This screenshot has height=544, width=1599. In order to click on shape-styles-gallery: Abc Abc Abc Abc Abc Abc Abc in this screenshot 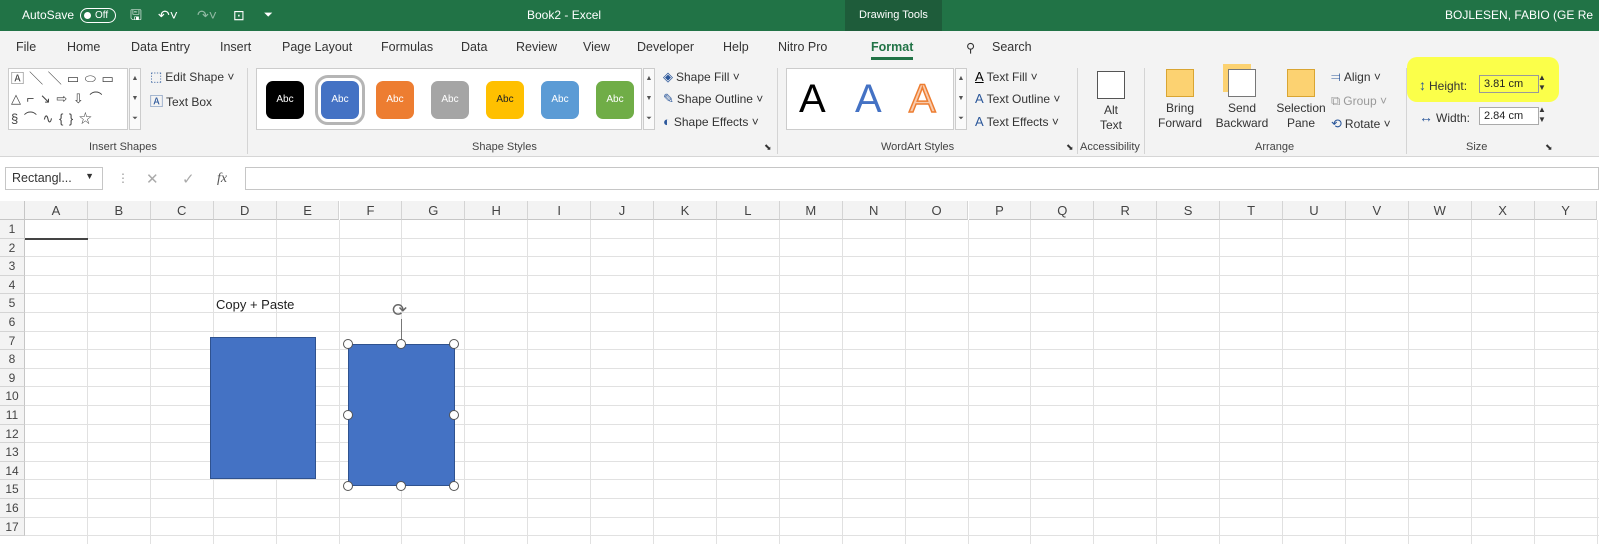, I will do `click(449, 99)`.